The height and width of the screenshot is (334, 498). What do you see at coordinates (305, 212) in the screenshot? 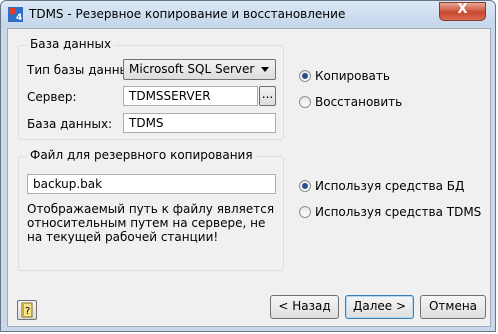
I see `tdms-tools-radio-indicator` at bounding box center [305, 212].